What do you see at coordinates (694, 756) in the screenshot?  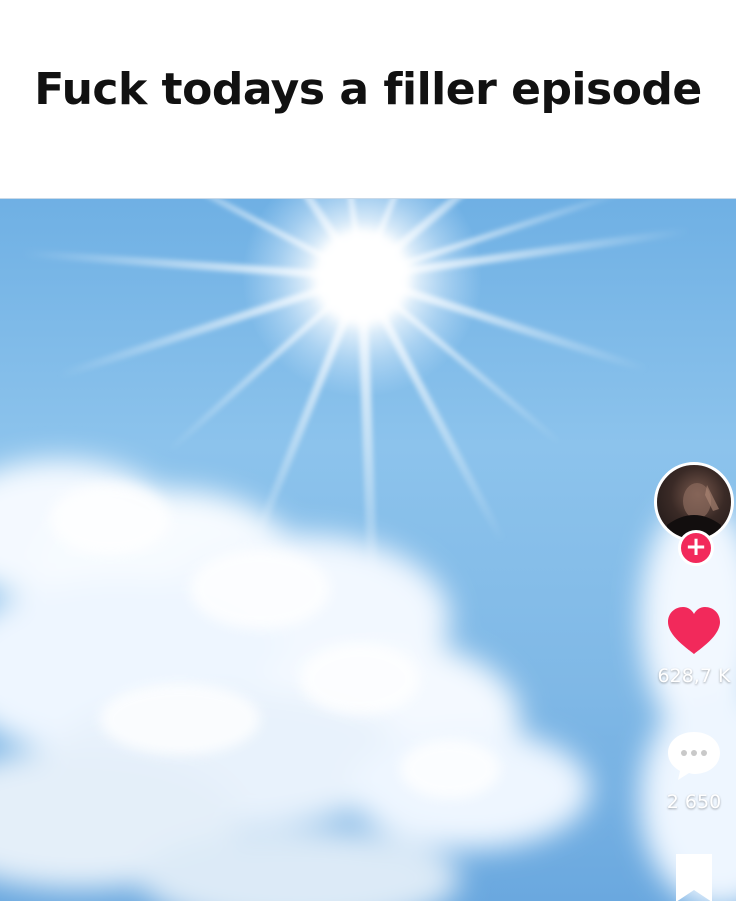 I see `speech-bubble-icon` at bounding box center [694, 756].